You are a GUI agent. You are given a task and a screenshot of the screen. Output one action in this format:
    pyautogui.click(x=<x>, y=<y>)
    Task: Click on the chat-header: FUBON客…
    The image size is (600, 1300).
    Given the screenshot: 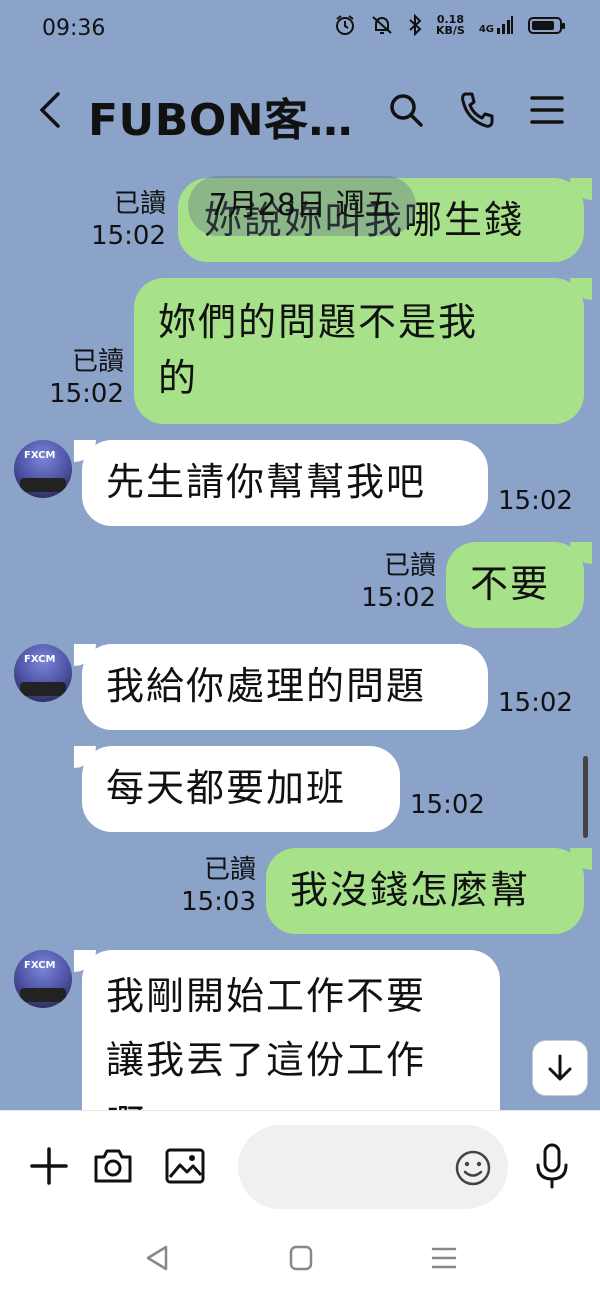 What is the action you would take?
    pyautogui.click(x=300, y=110)
    